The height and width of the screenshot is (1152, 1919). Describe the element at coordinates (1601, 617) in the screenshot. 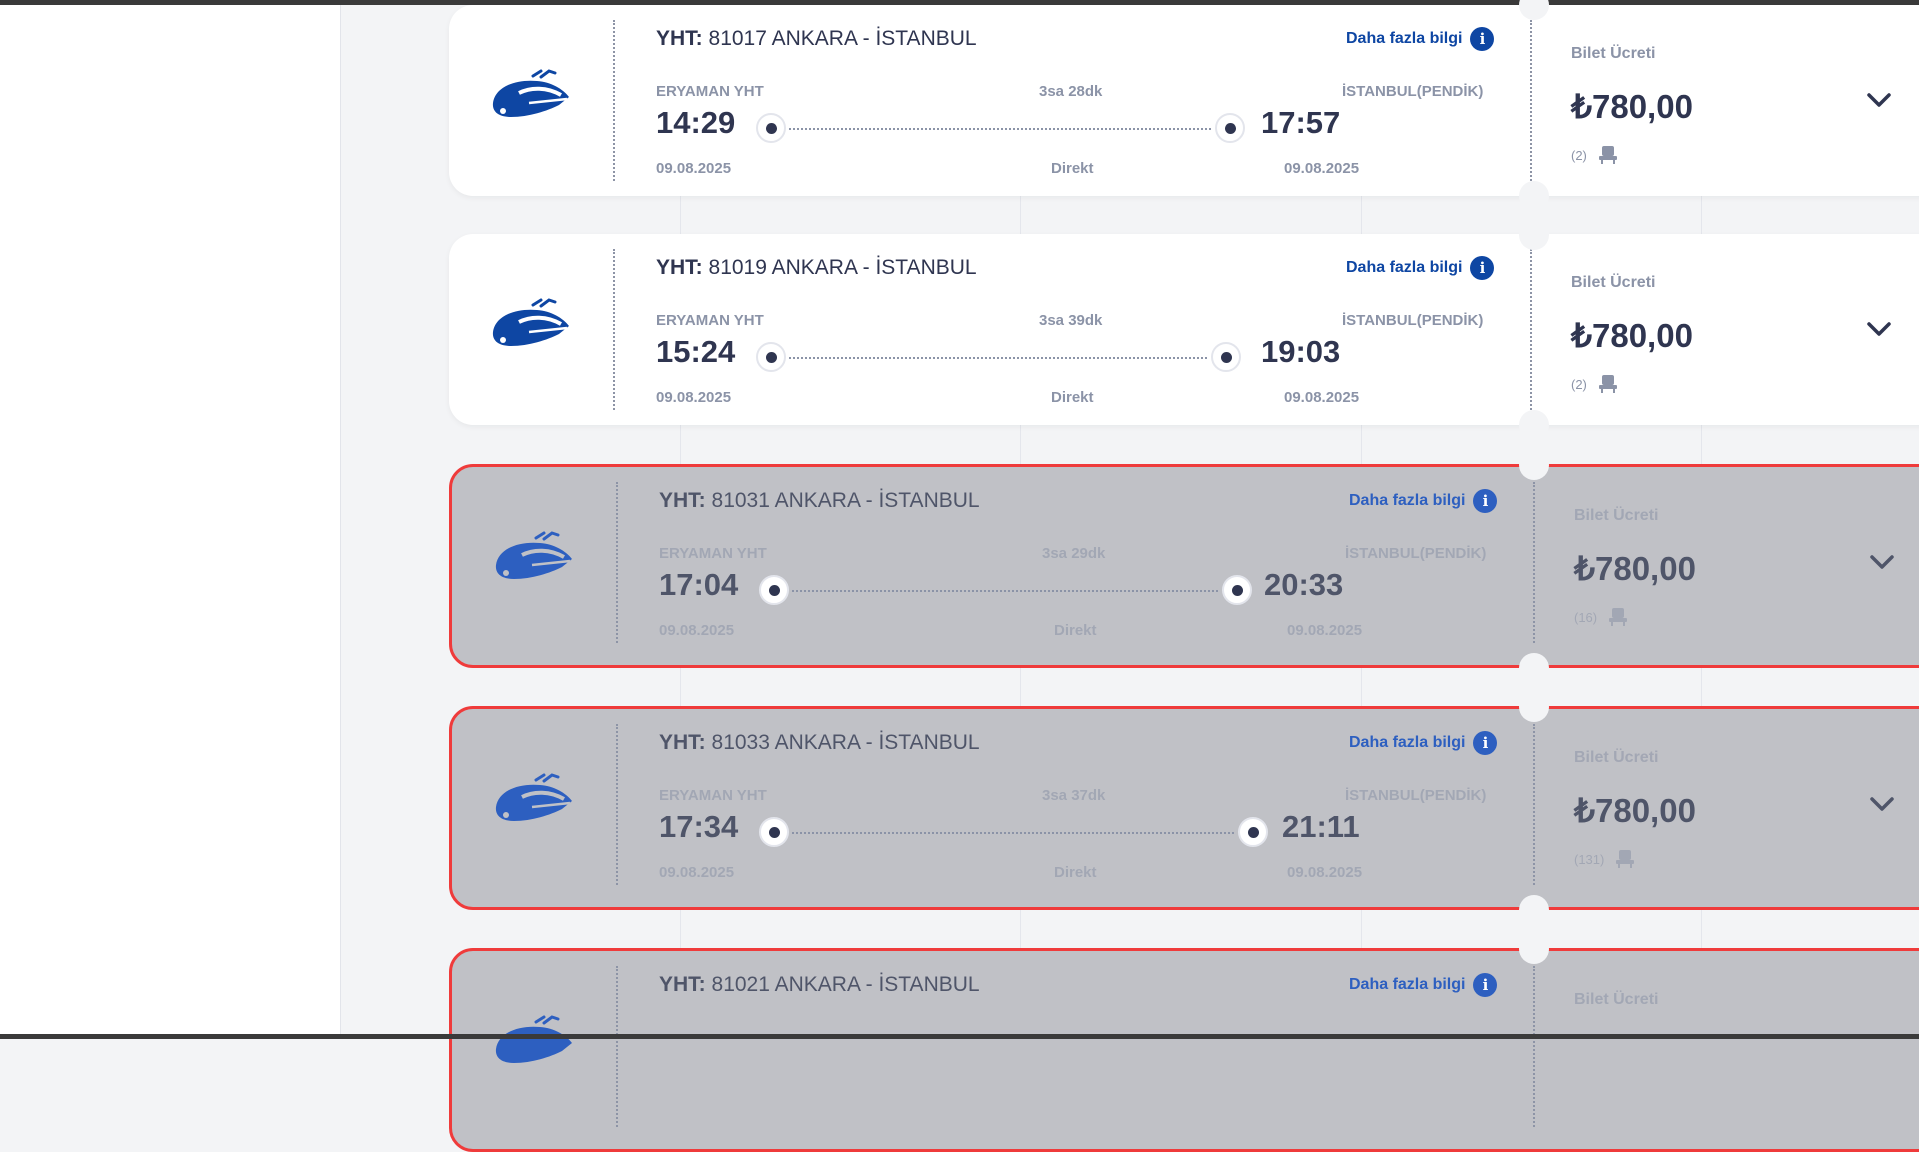

I see `seat-count: (16)` at that location.